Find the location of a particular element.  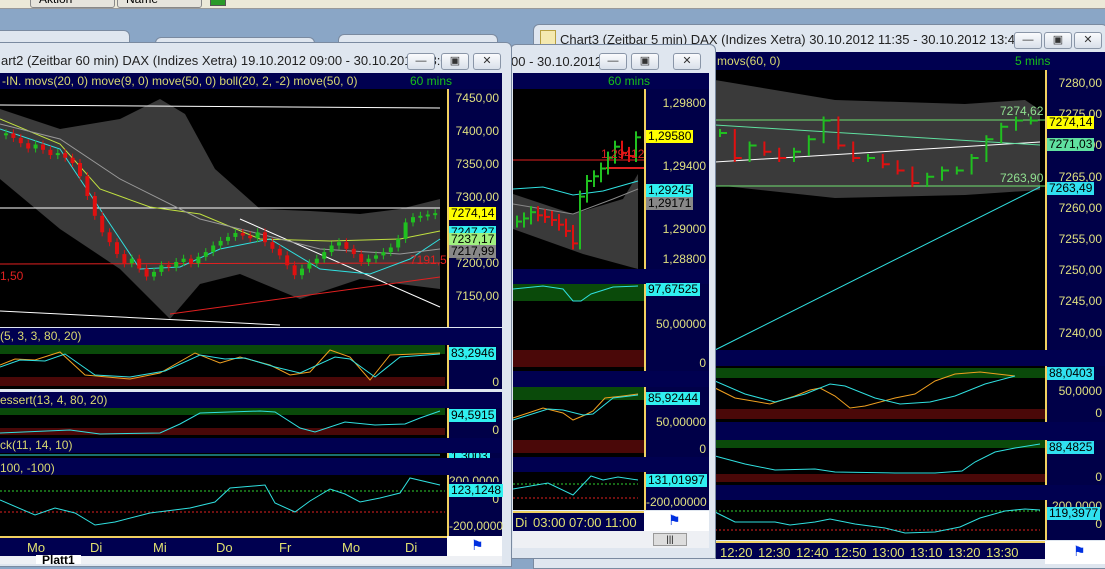

axis-tick: -200,00000 is located at coordinates (676, 502).